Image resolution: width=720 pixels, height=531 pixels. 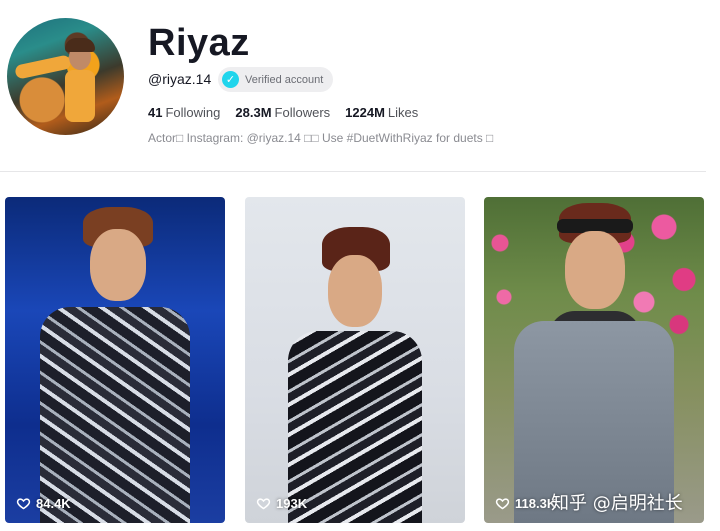 I want to click on watermark: 知乎 @启明社长, so click(x=617, y=503).